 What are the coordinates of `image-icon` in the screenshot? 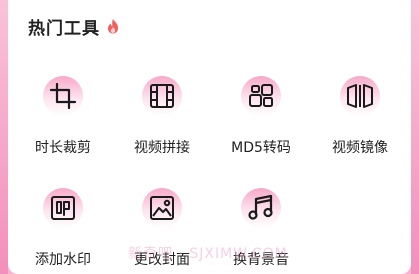 It's located at (162, 208).